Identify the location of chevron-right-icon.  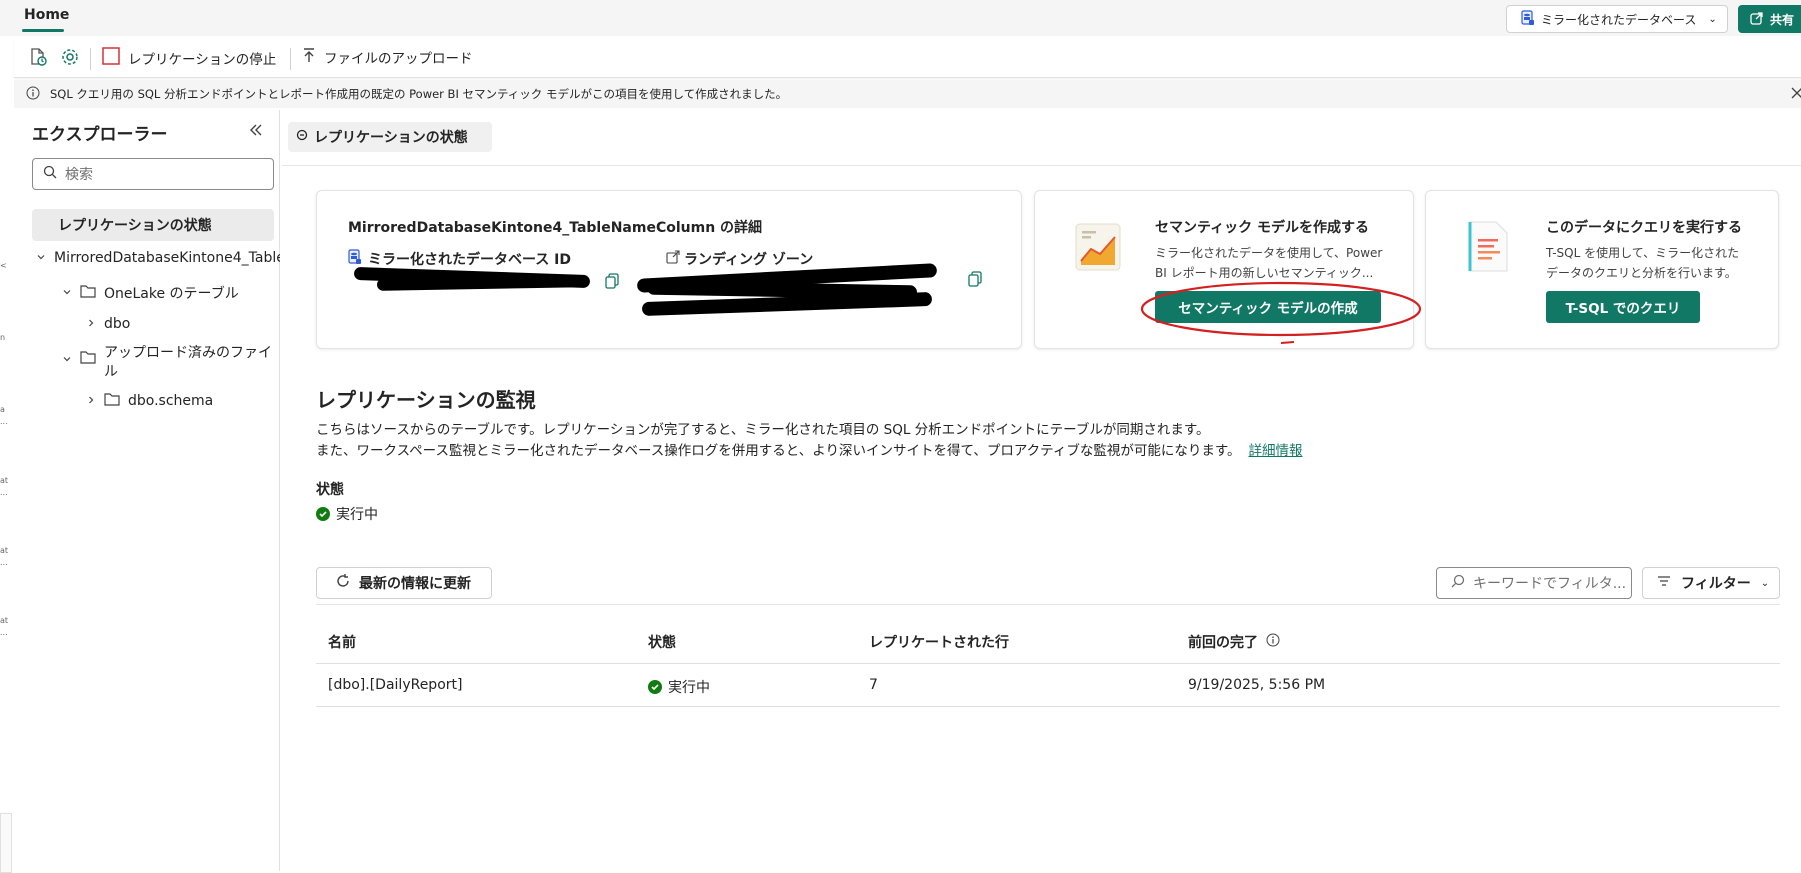
(91, 401).